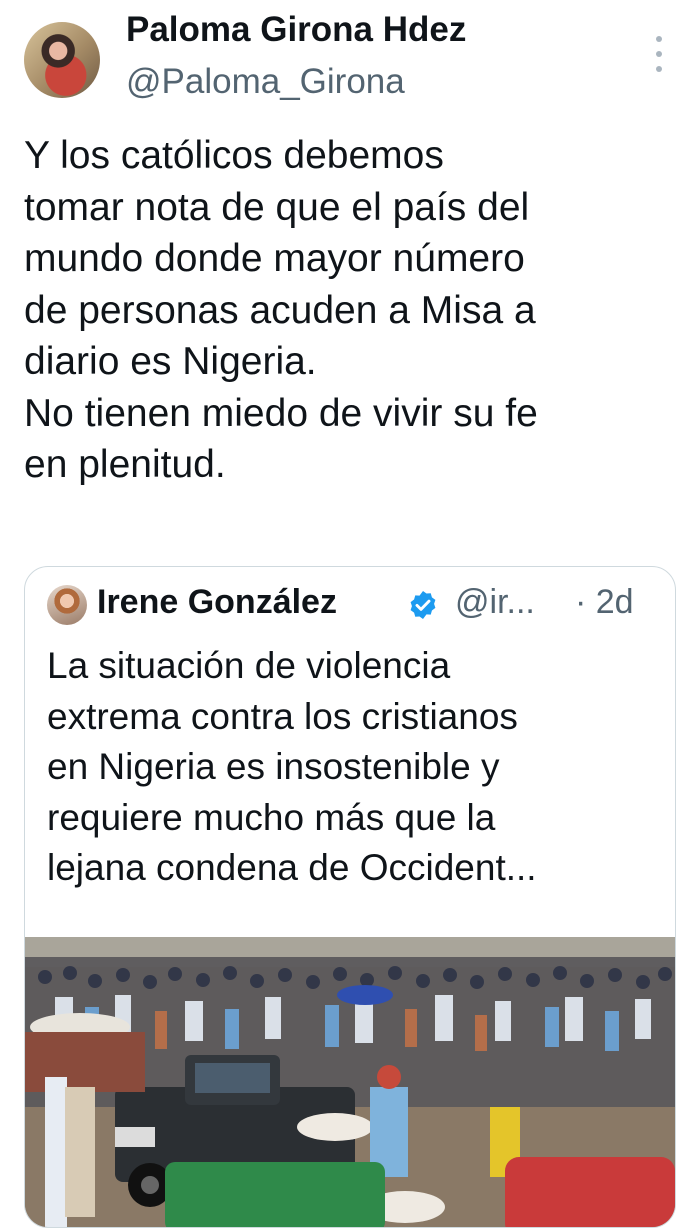  Describe the element at coordinates (67, 605) in the screenshot. I see `quoted-avatar` at that location.